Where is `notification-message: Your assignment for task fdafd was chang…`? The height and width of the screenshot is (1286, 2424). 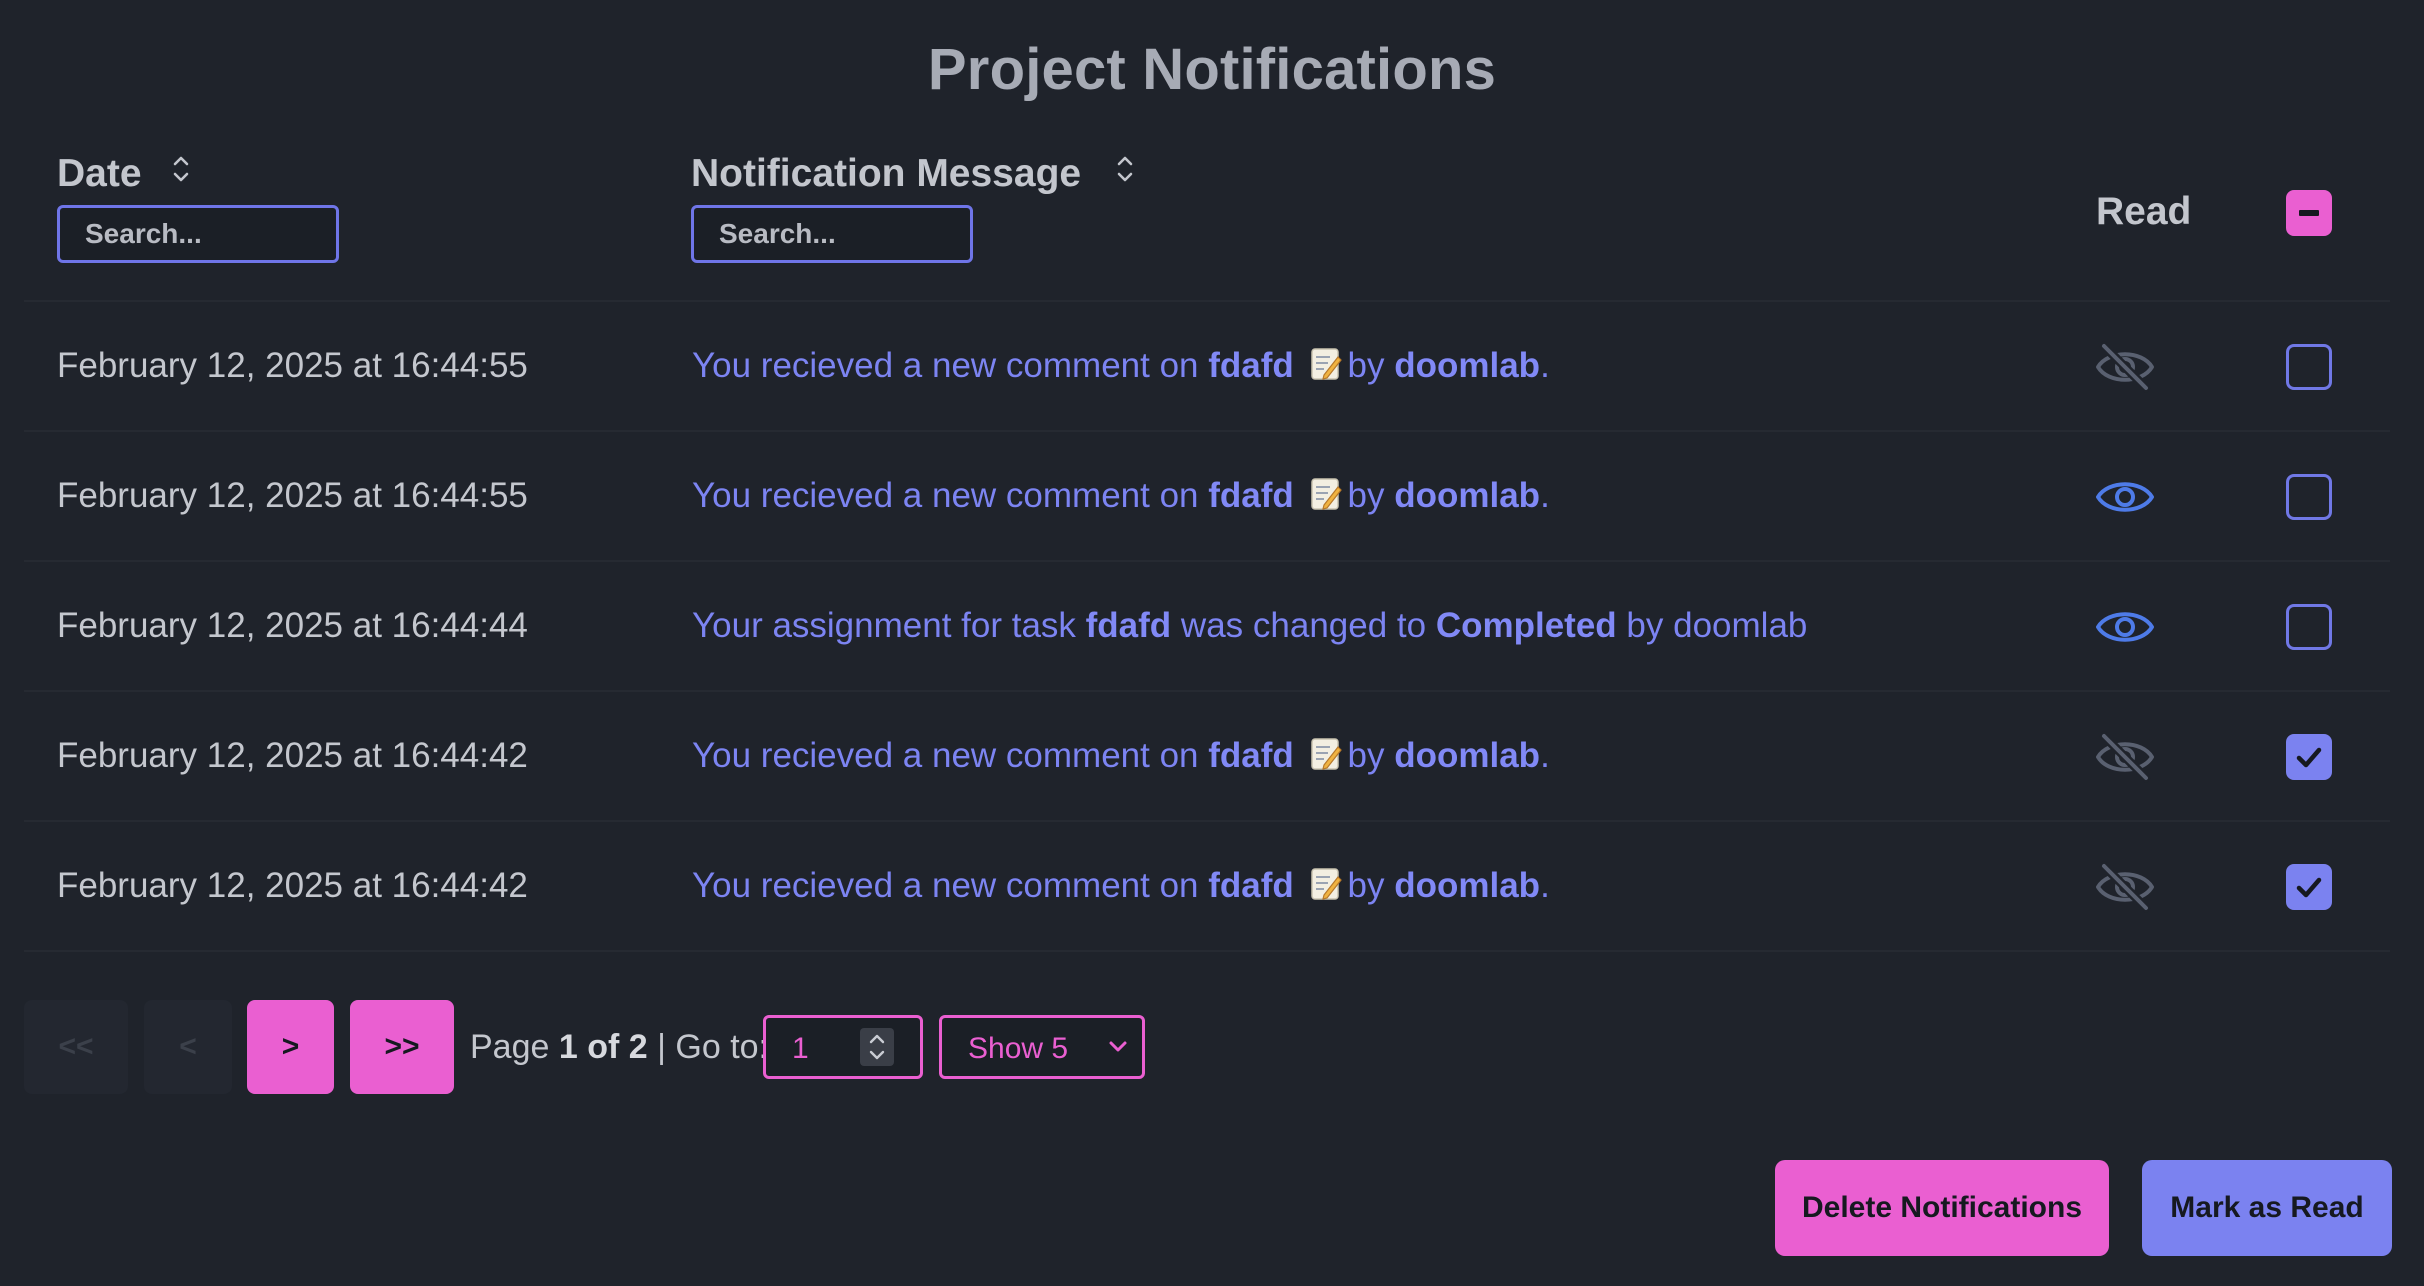
notification-message: Your assignment for task fdafd was chang… is located at coordinates (1249, 626).